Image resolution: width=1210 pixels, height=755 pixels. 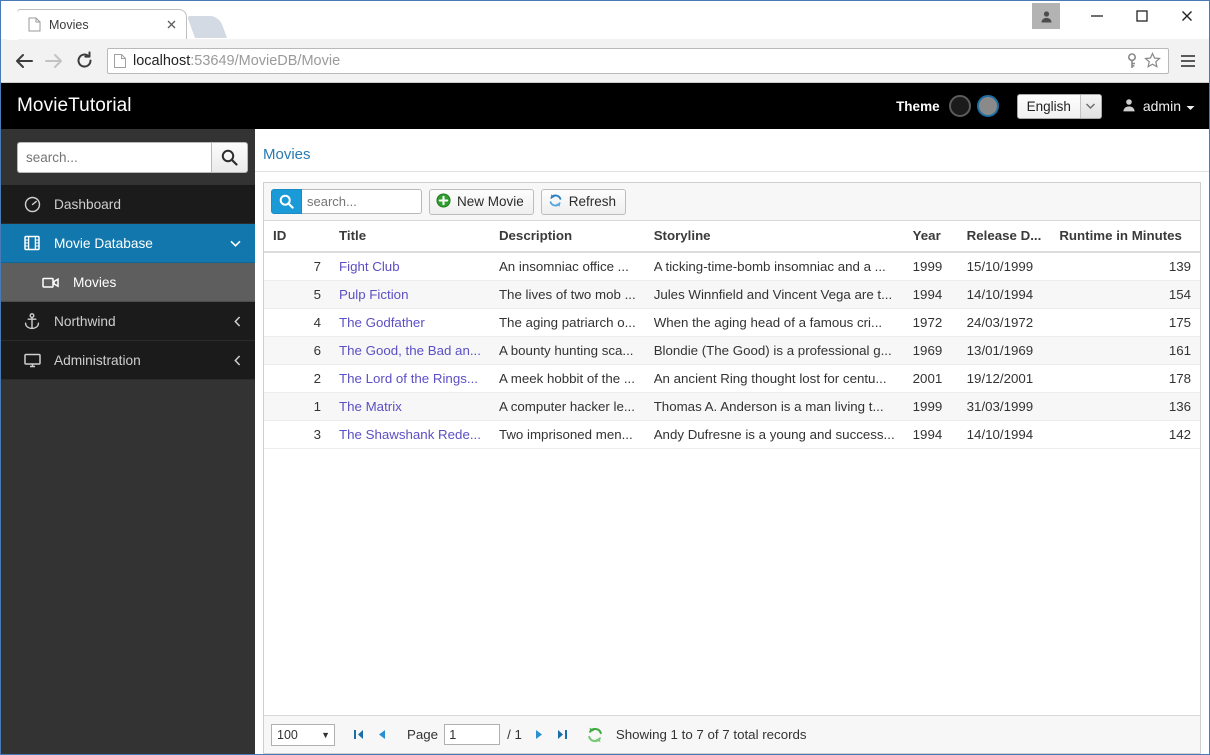 What do you see at coordinates (1158, 106) in the screenshot?
I see `user-menu: admin` at bounding box center [1158, 106].